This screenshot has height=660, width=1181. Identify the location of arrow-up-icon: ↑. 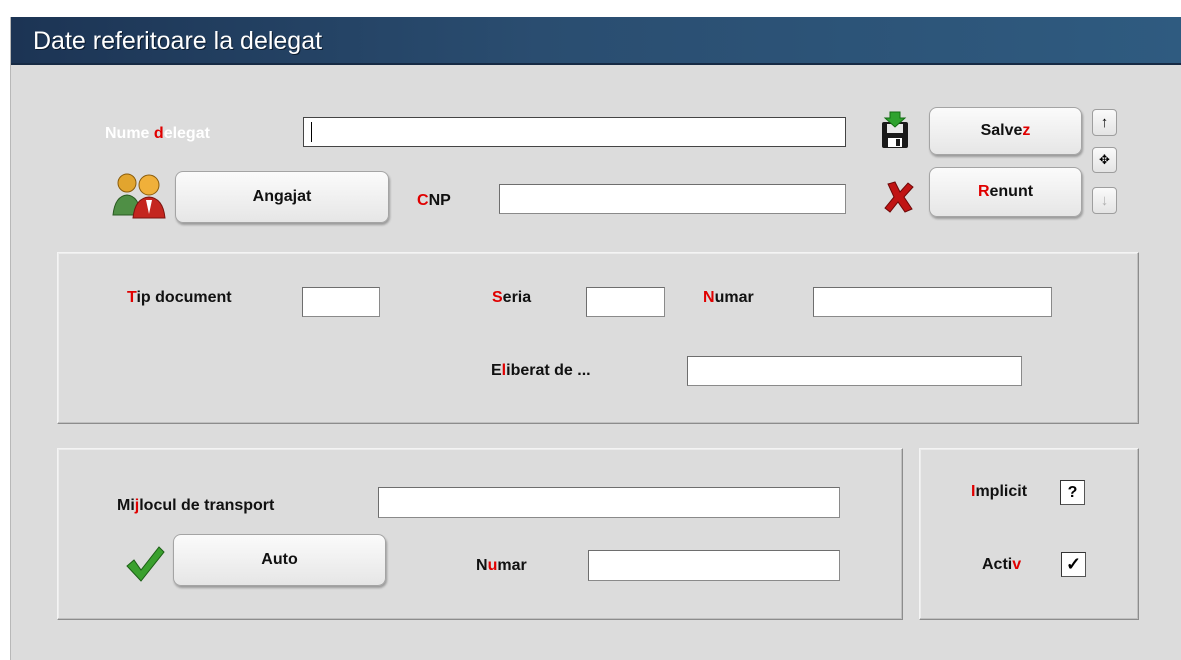
(1104, 122).